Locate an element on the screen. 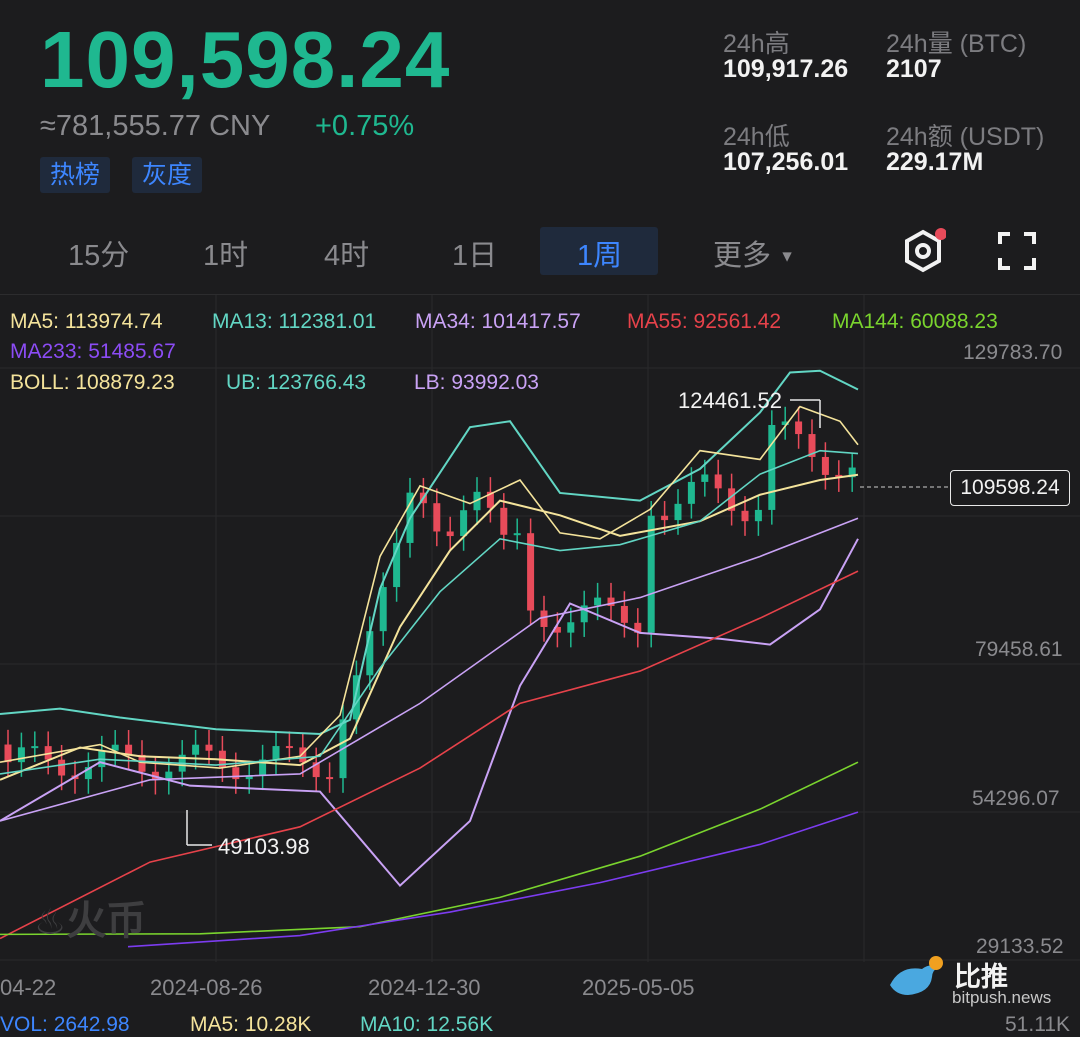  fullscreen-icon is located at coordinates (1017, 251).